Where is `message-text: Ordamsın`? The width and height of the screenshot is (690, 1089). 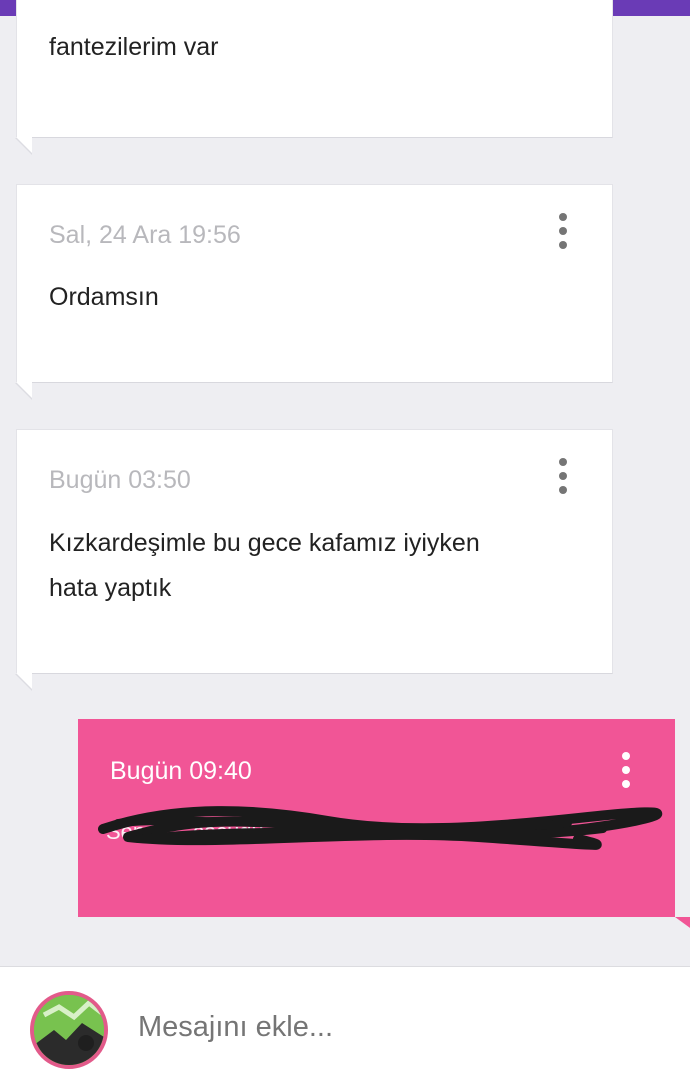
message-text: Ordamsın is located at coordinates (104, 297).